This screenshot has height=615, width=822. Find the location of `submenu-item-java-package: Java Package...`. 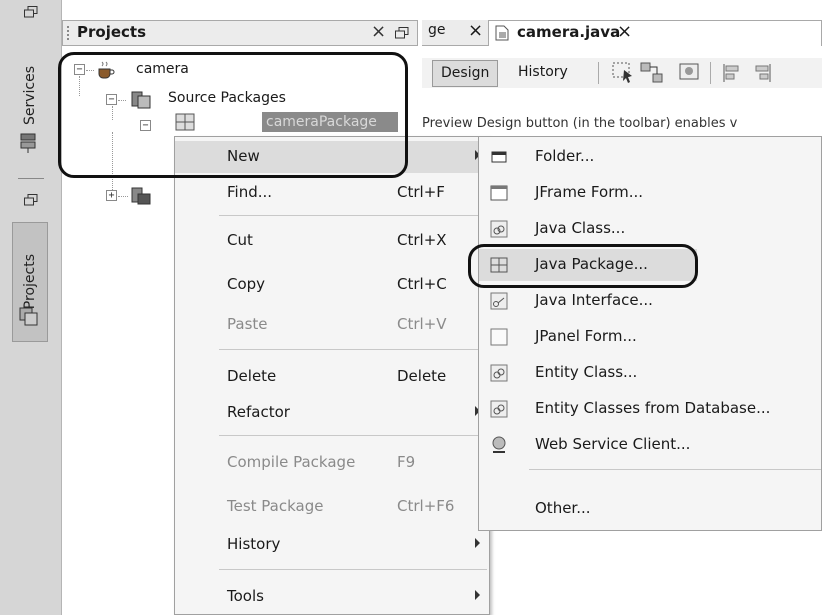

submenu-item-java-package: Java Package... is located at coordinates (650, 265).